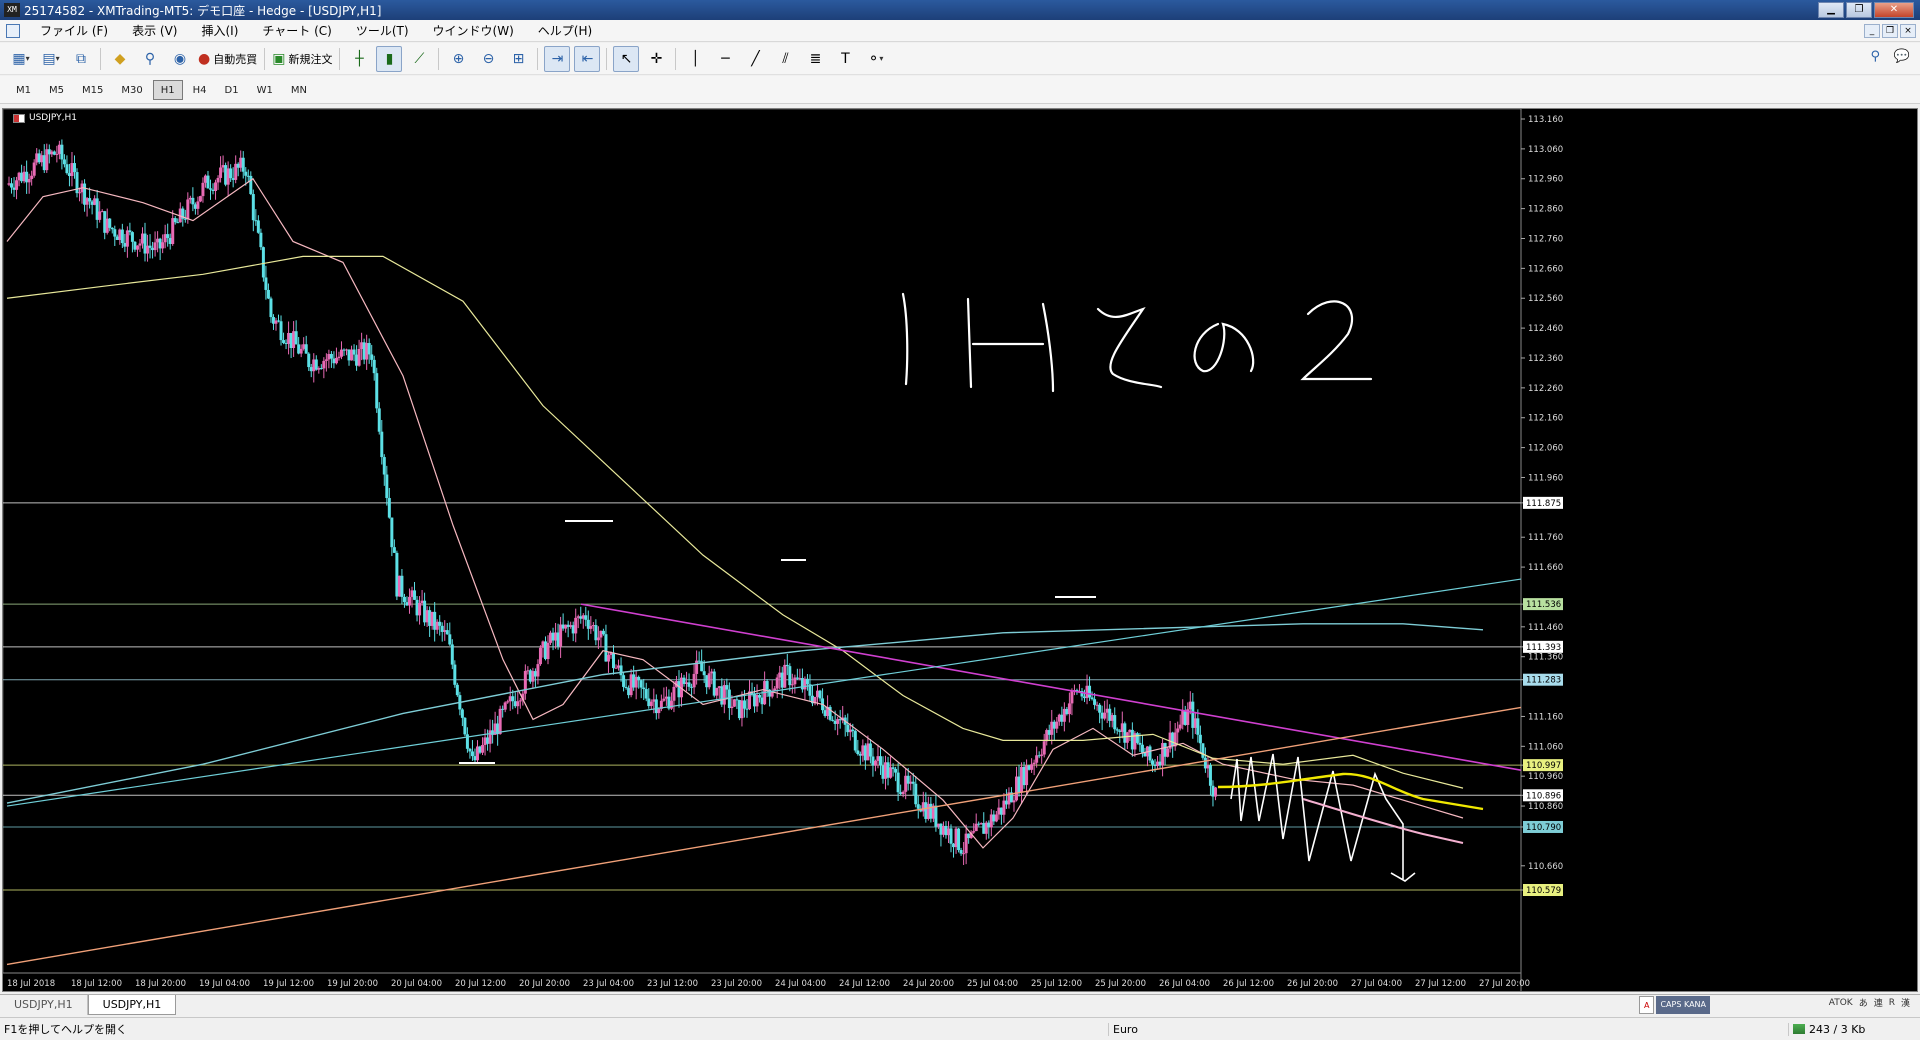 The height and width of the screenshot is (1040, 1920). I want to click on ime-r: R, so click(1892, 1003).